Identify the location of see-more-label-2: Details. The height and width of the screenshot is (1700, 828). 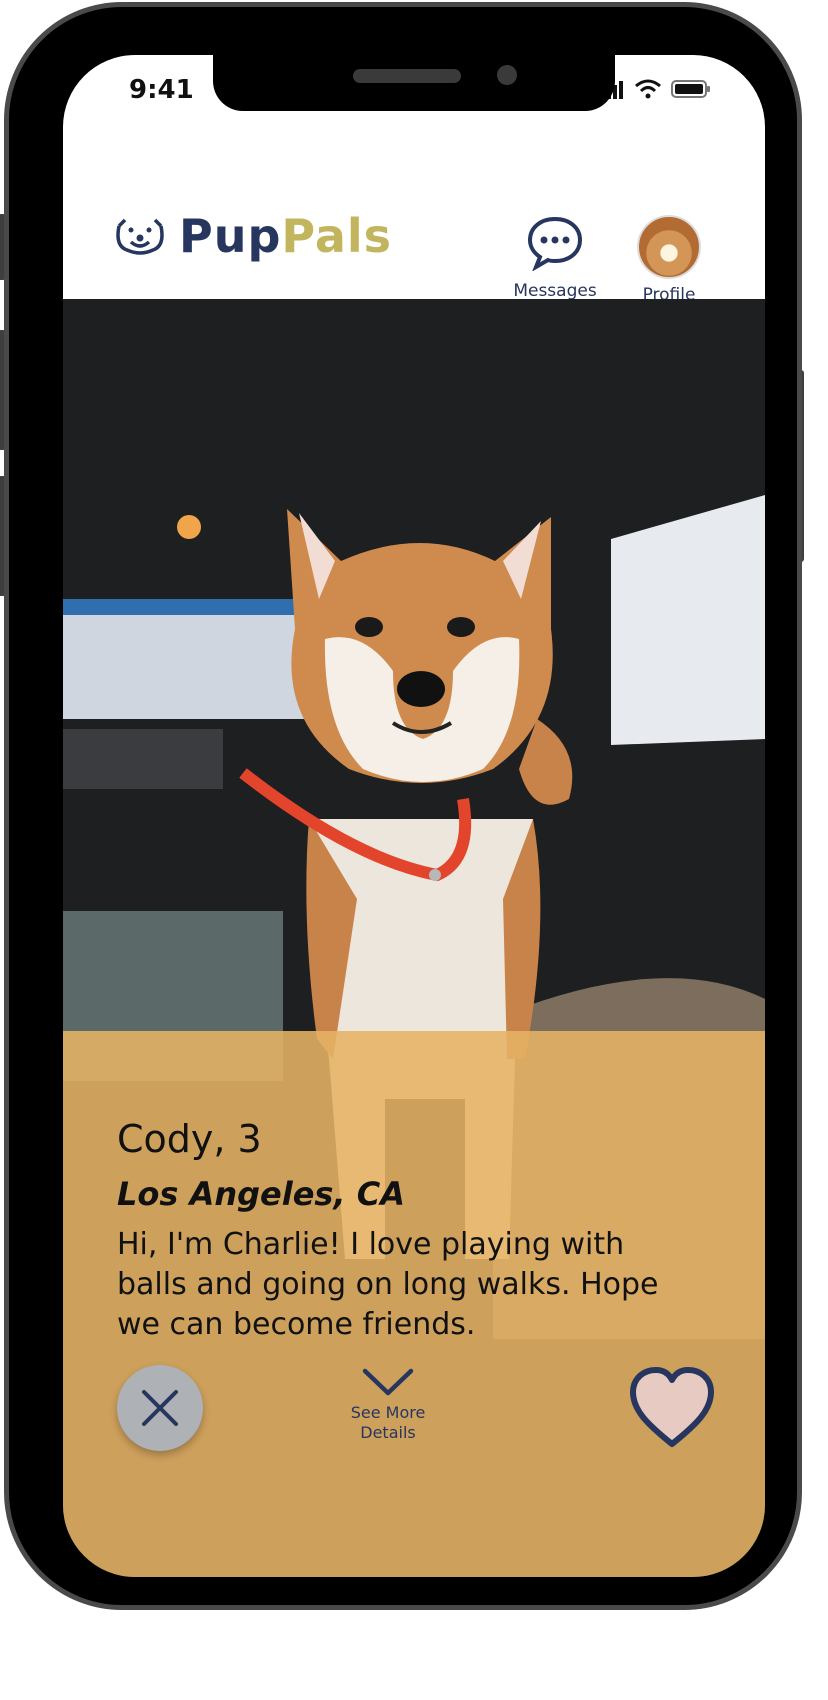
(388, 1432).